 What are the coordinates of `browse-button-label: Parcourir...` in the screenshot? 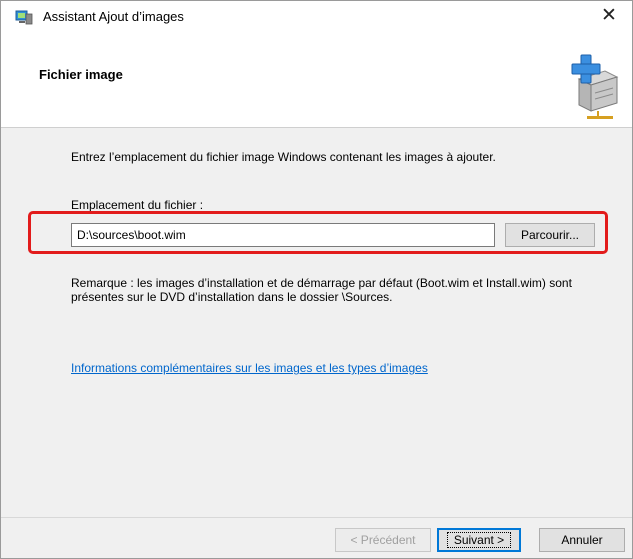 It's located at (550, 235).